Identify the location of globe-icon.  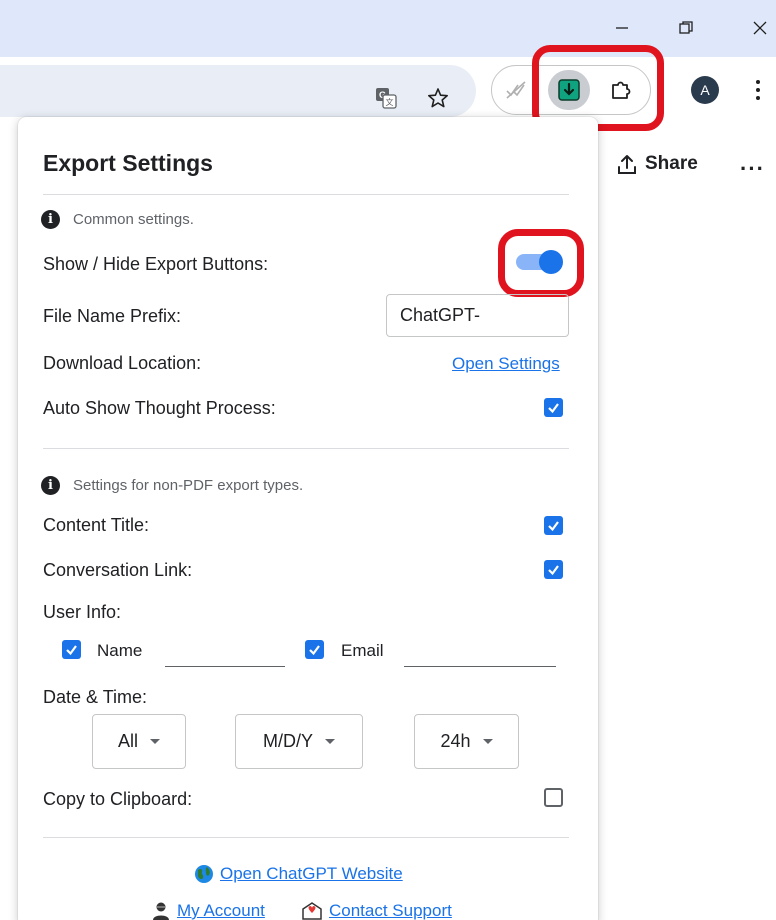
(204, 874).